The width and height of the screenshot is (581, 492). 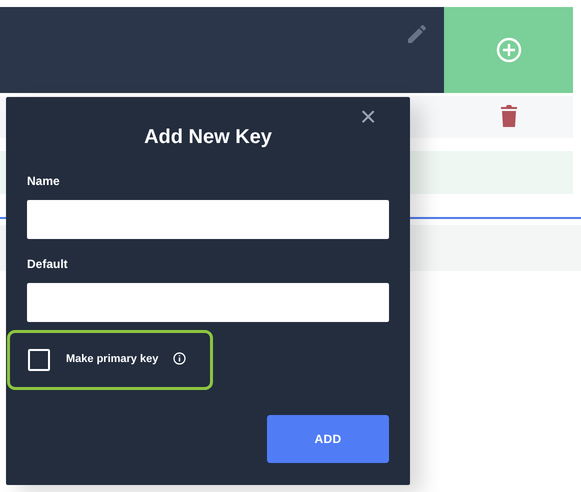 I want to click on checkbox, so click(x=39, y=360).